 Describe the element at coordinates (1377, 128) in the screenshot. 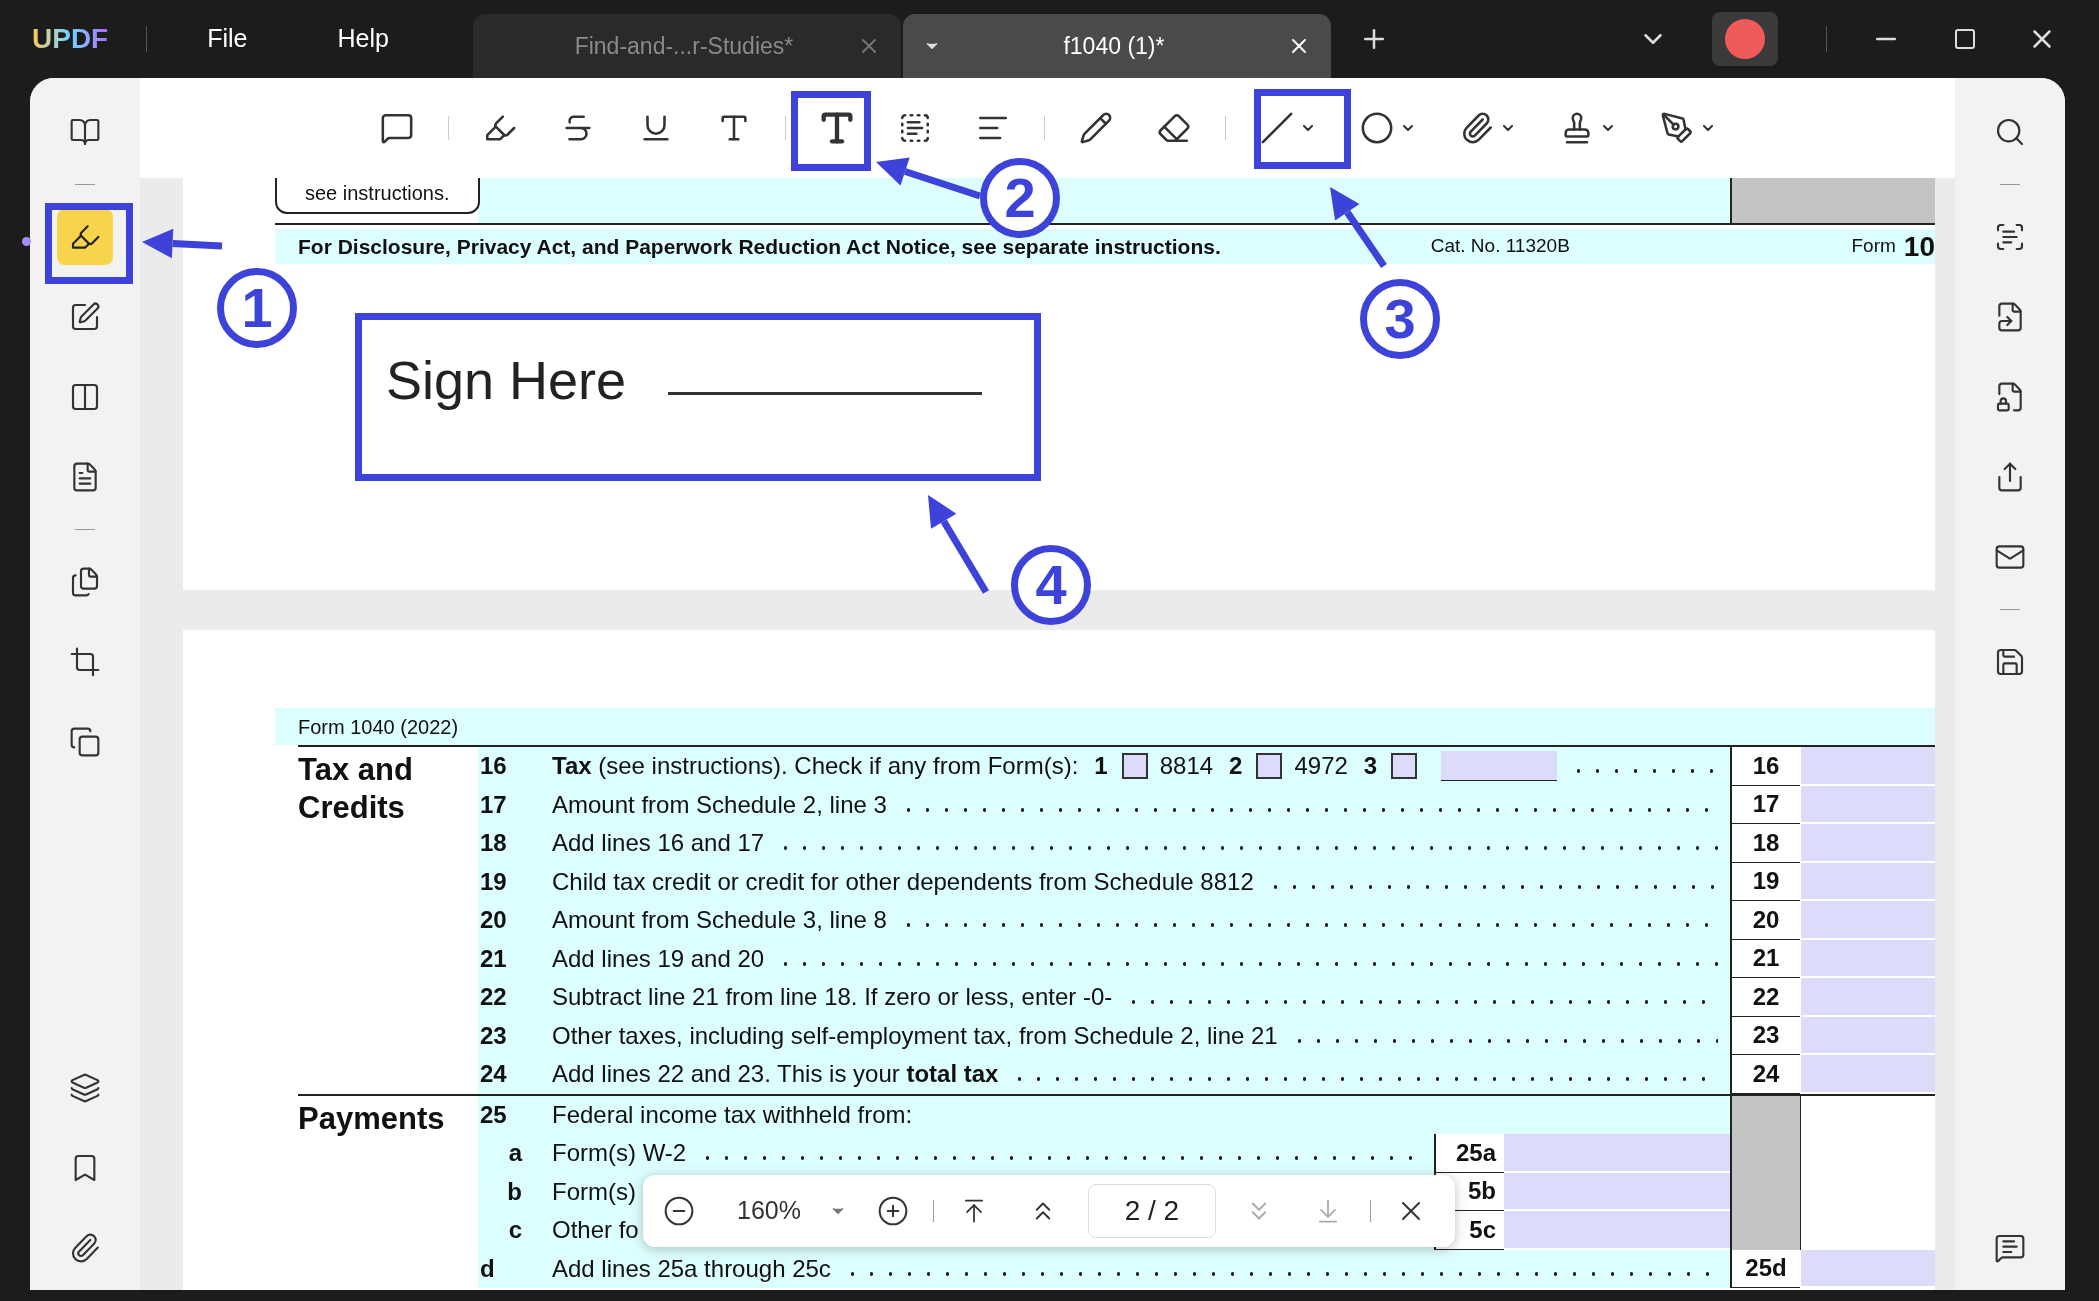

I see `shape-icon` at that location.